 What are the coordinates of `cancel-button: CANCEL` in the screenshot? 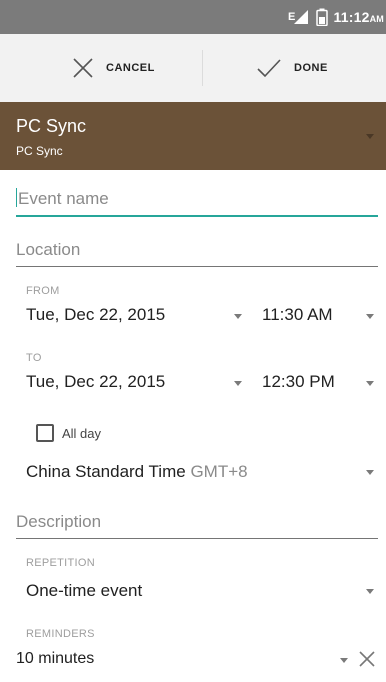 It's located at (113, 68).